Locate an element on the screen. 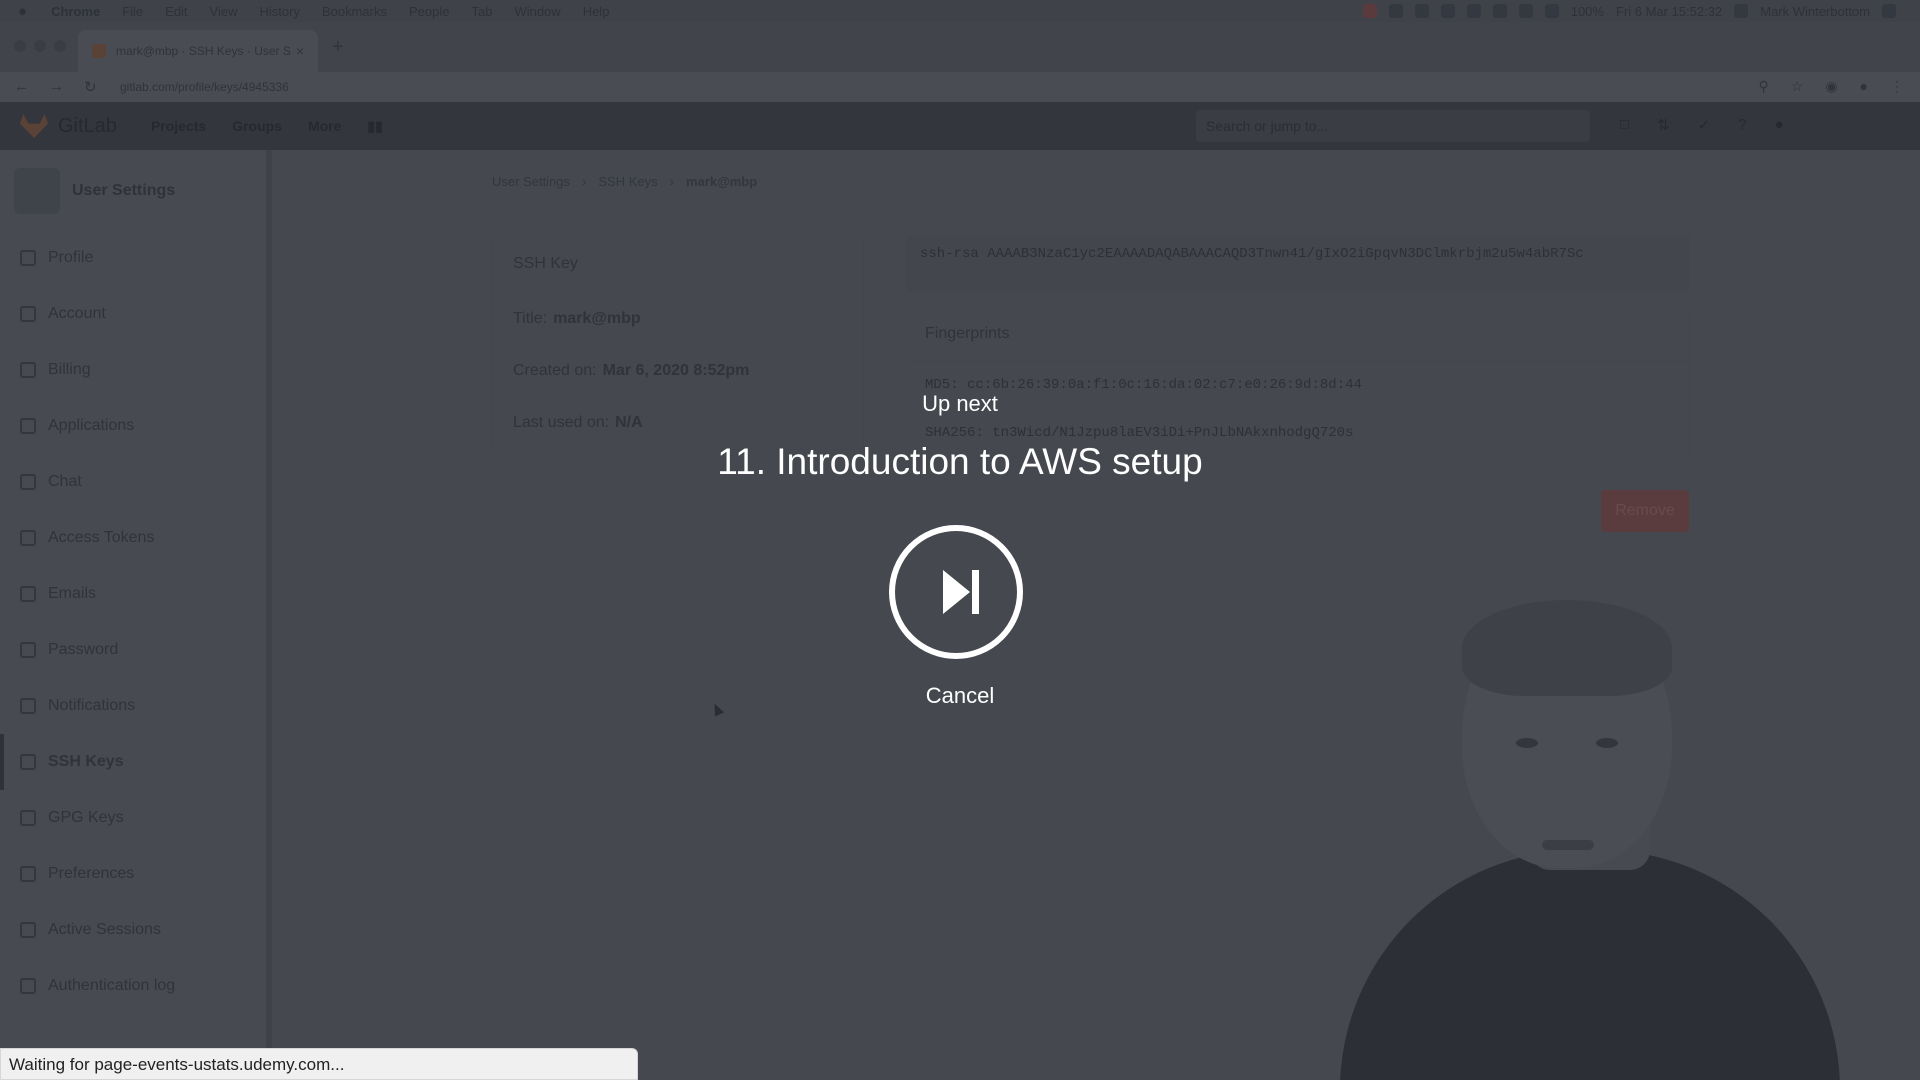  up-next-label: Up next is located at coordinates (960, 403).